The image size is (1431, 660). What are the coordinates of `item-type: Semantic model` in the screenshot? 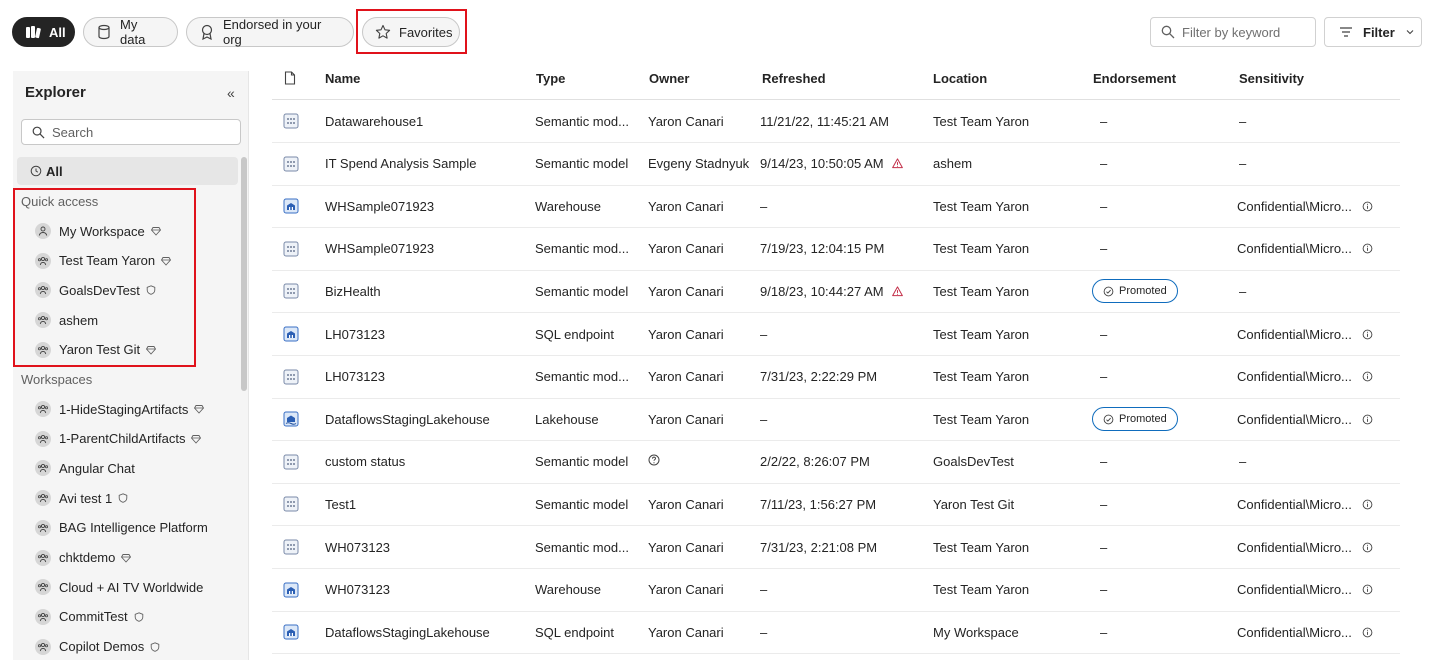 It's located at (582, 291).